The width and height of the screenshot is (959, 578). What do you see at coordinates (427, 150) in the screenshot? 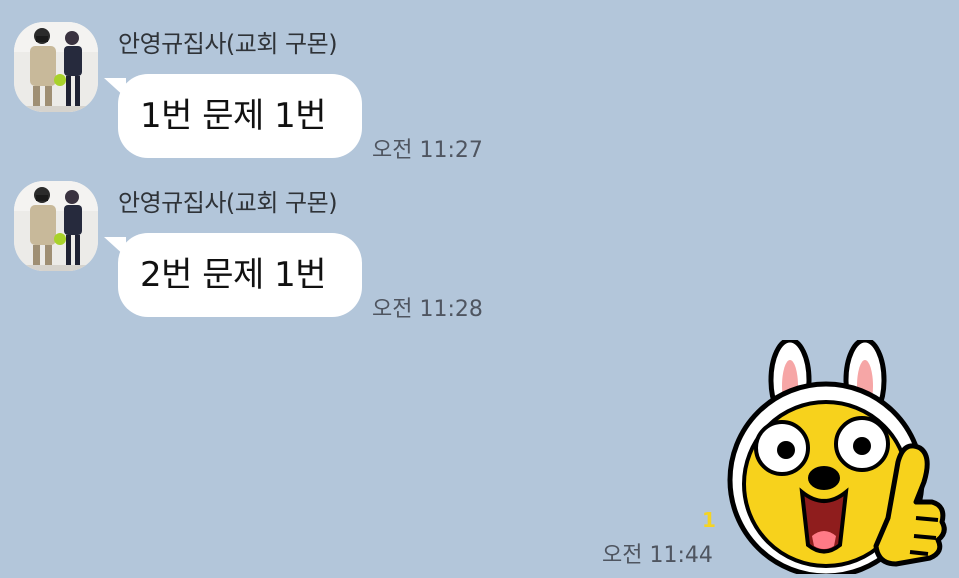
I see `message-time: 오전 11:27` at bounding box center [427, 150].